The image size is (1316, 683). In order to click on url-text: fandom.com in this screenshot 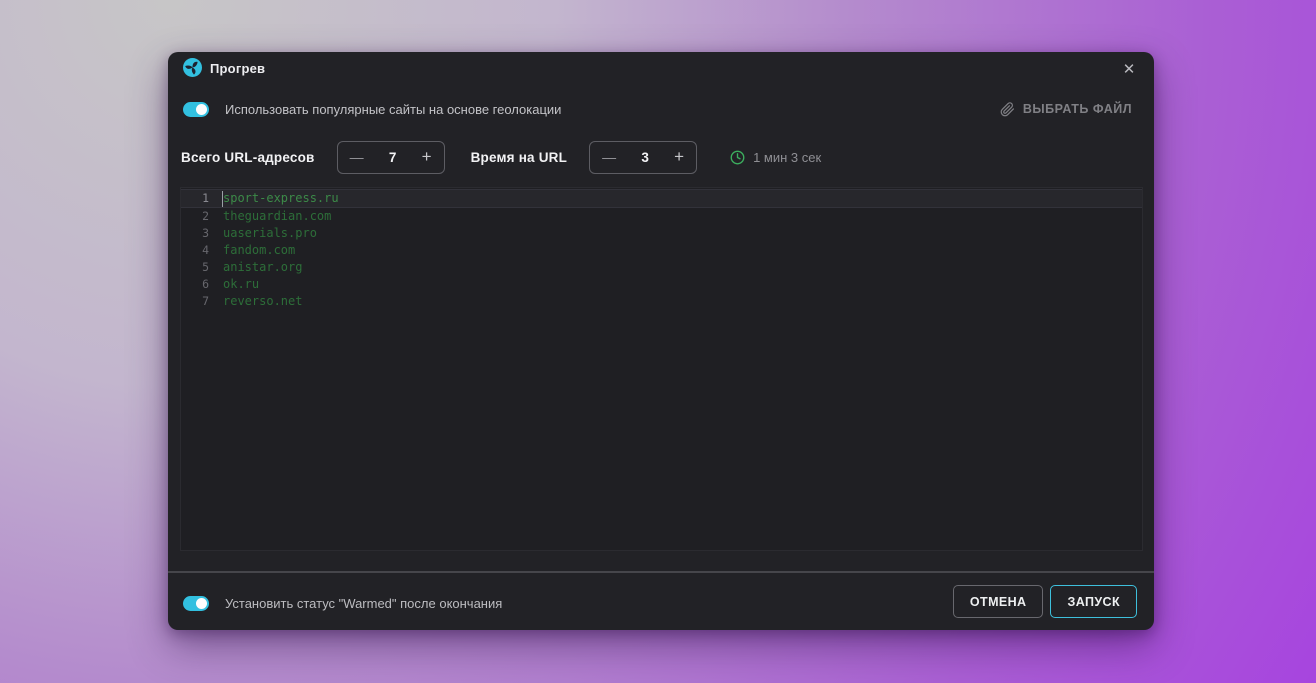, I will do `click(259, 250)`.